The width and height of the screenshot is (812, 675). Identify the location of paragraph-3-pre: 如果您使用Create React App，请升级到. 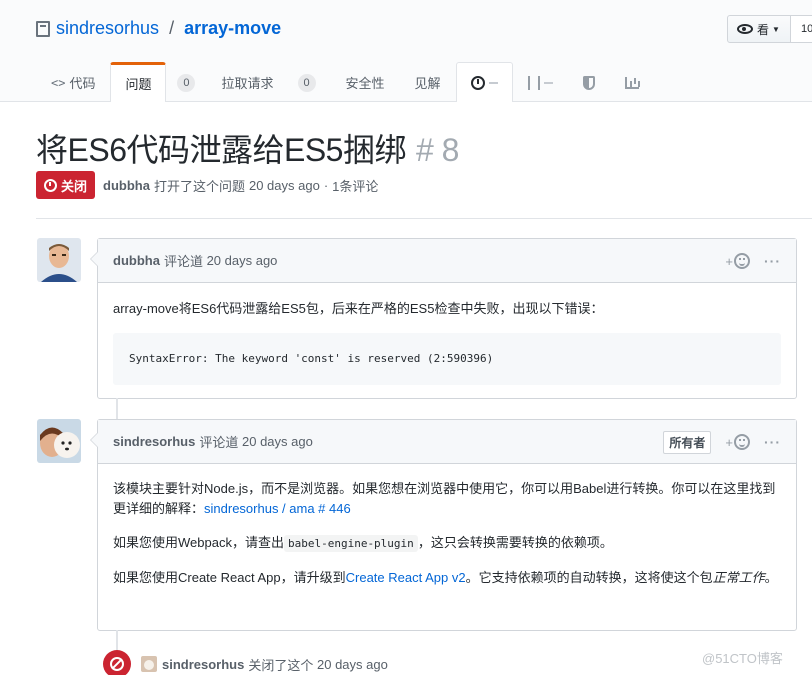
(229, 577).